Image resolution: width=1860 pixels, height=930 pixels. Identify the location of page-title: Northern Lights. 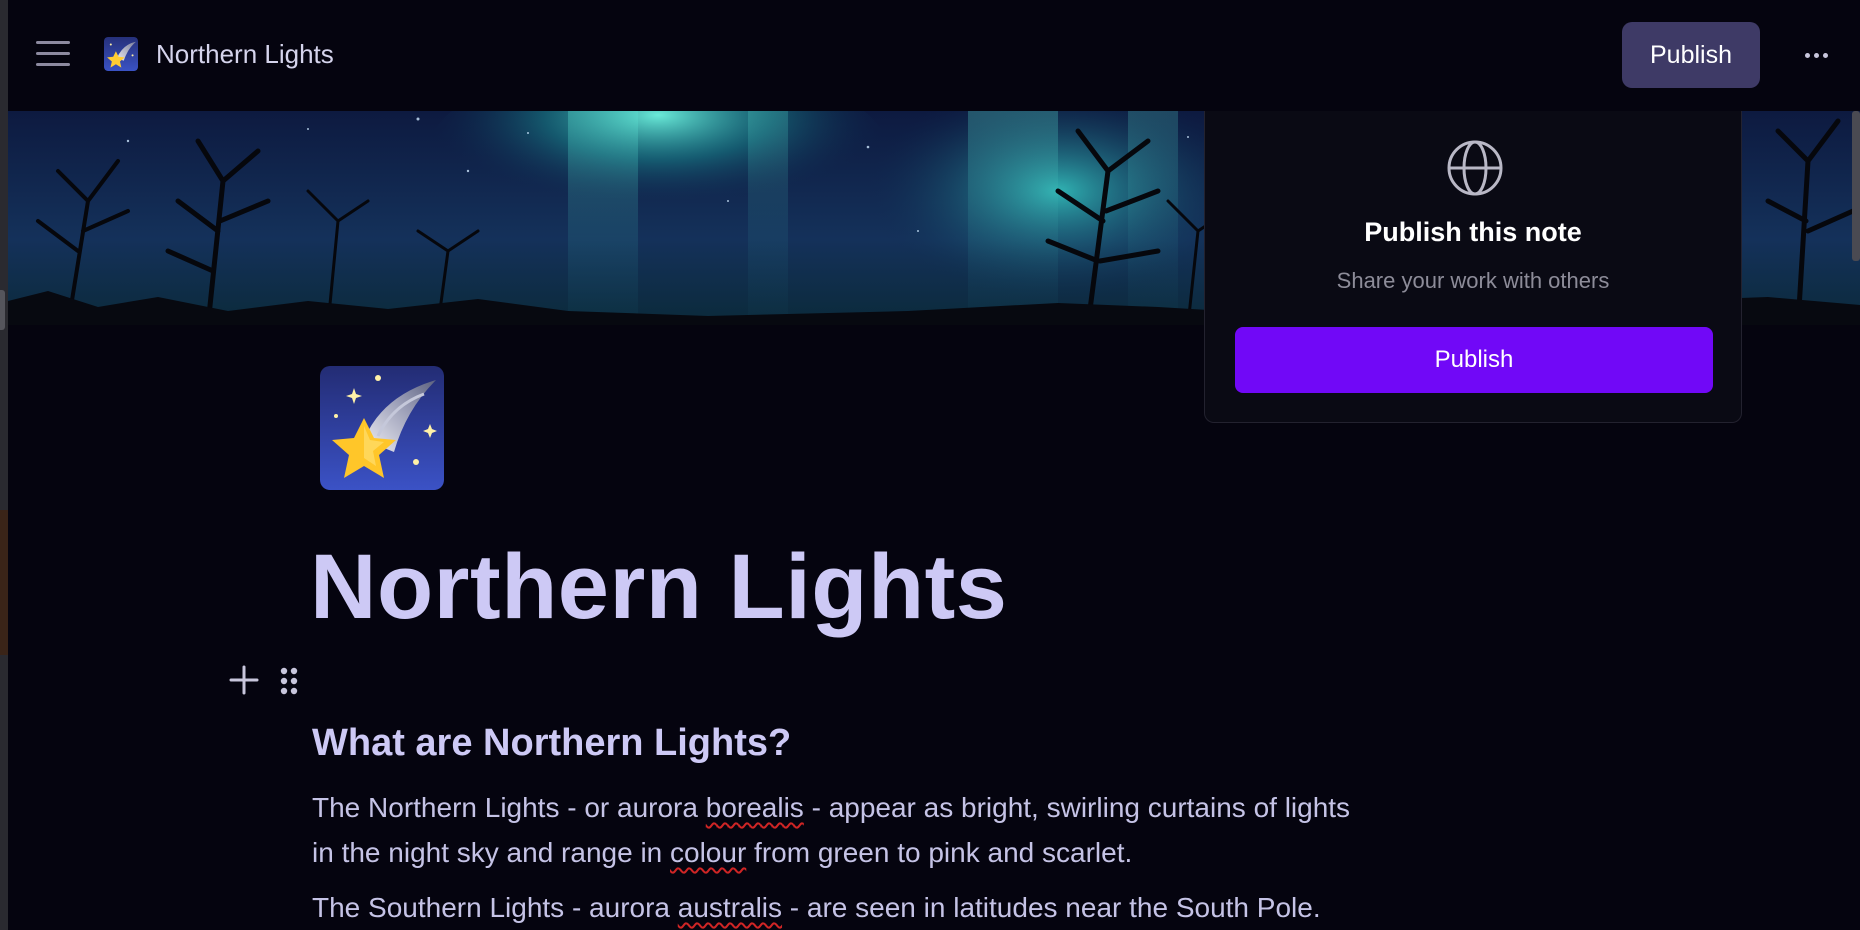
(658, 587).